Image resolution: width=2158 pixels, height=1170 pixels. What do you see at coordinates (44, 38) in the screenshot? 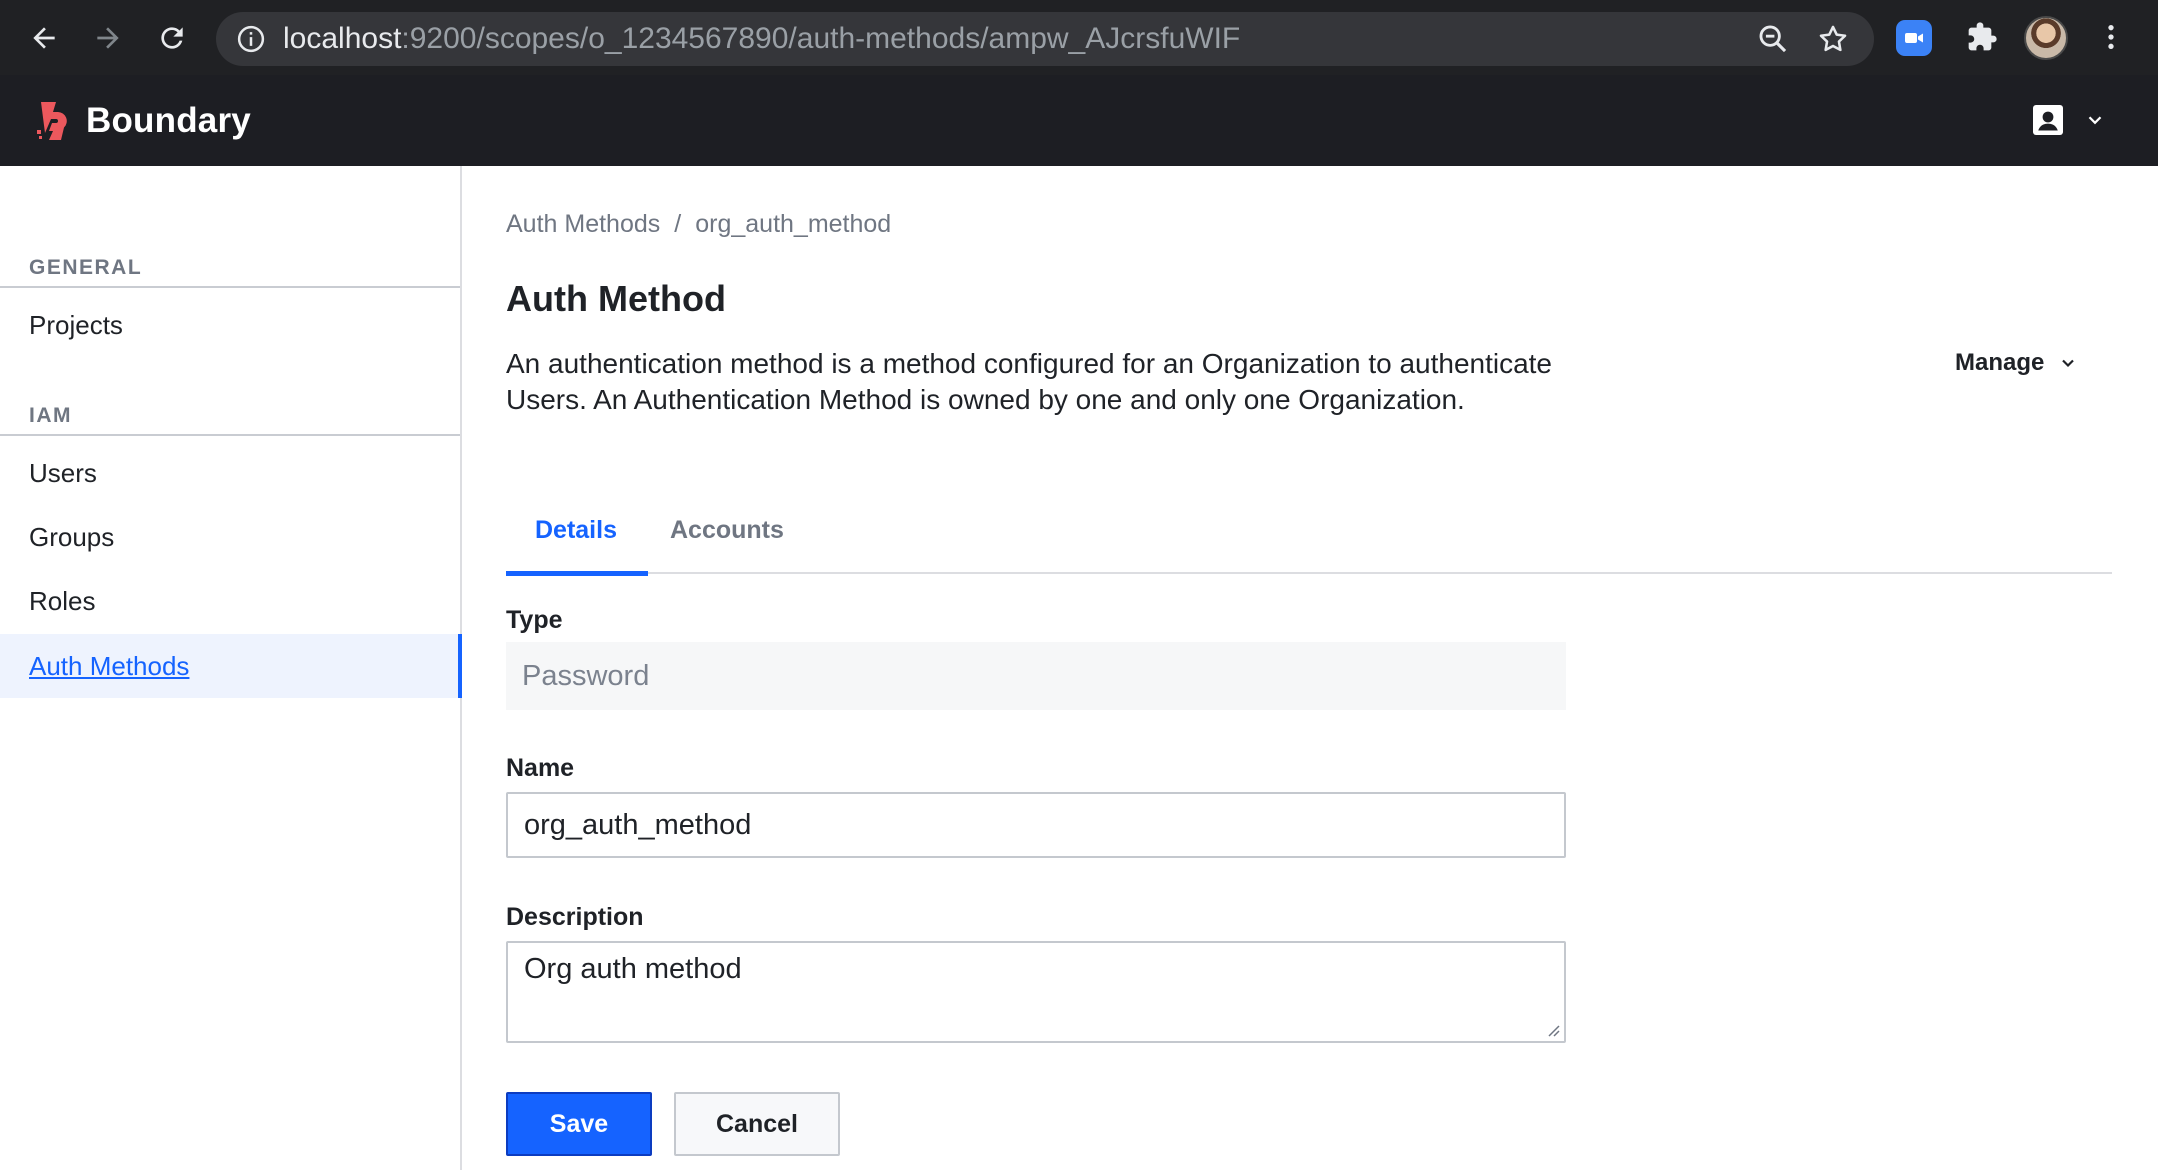
I see `back-icon` at bounding box center [44, 38].